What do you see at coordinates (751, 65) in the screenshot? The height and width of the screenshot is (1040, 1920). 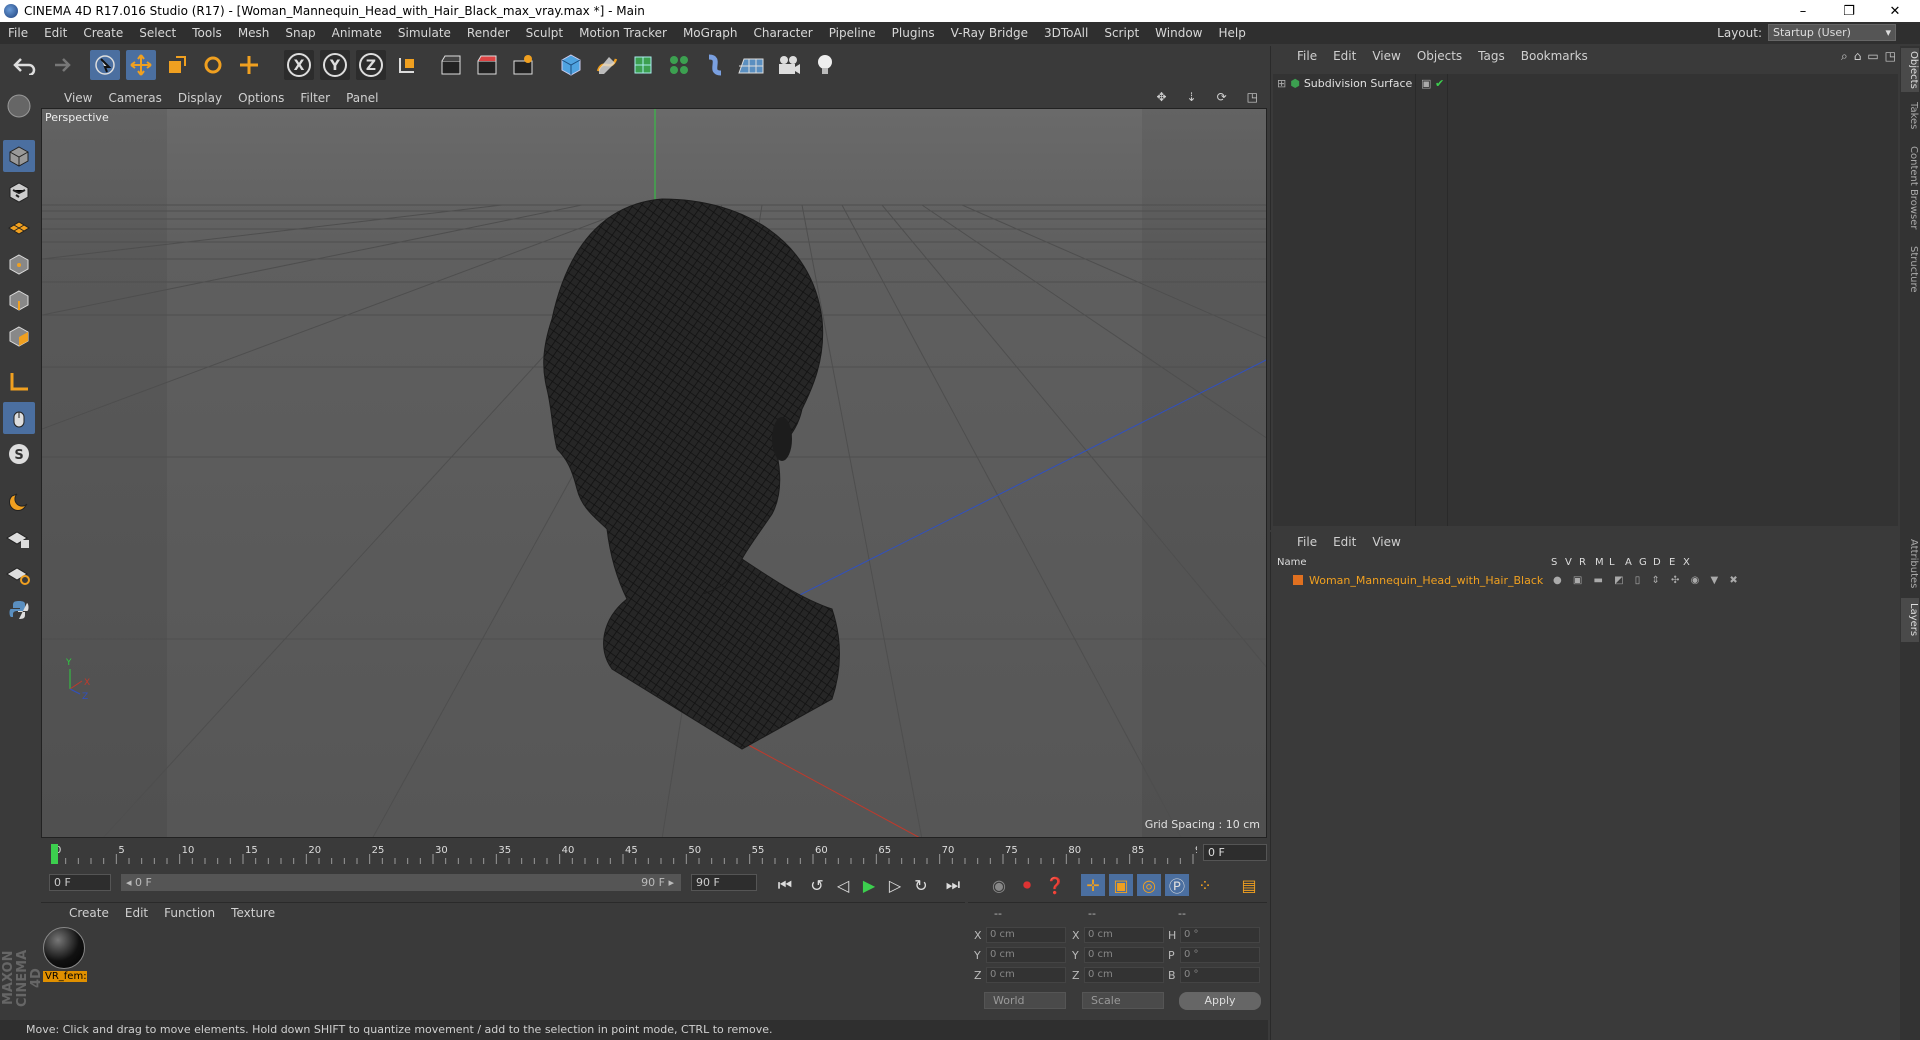 I see `floor-icon` at bounding box center [751, 65].